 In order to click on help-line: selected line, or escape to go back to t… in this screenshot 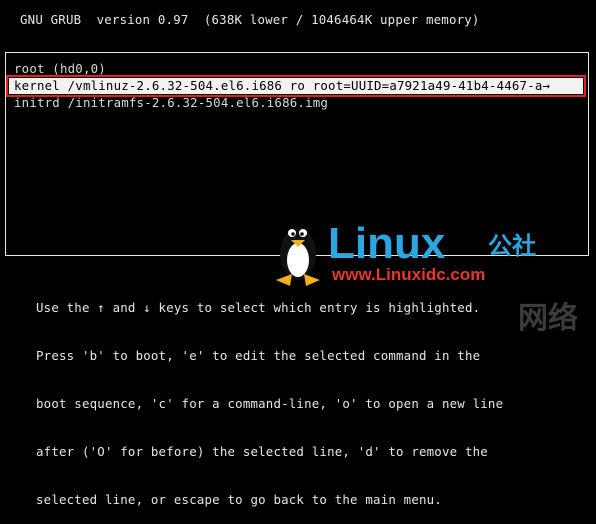, I will do `click(239, 499)`.